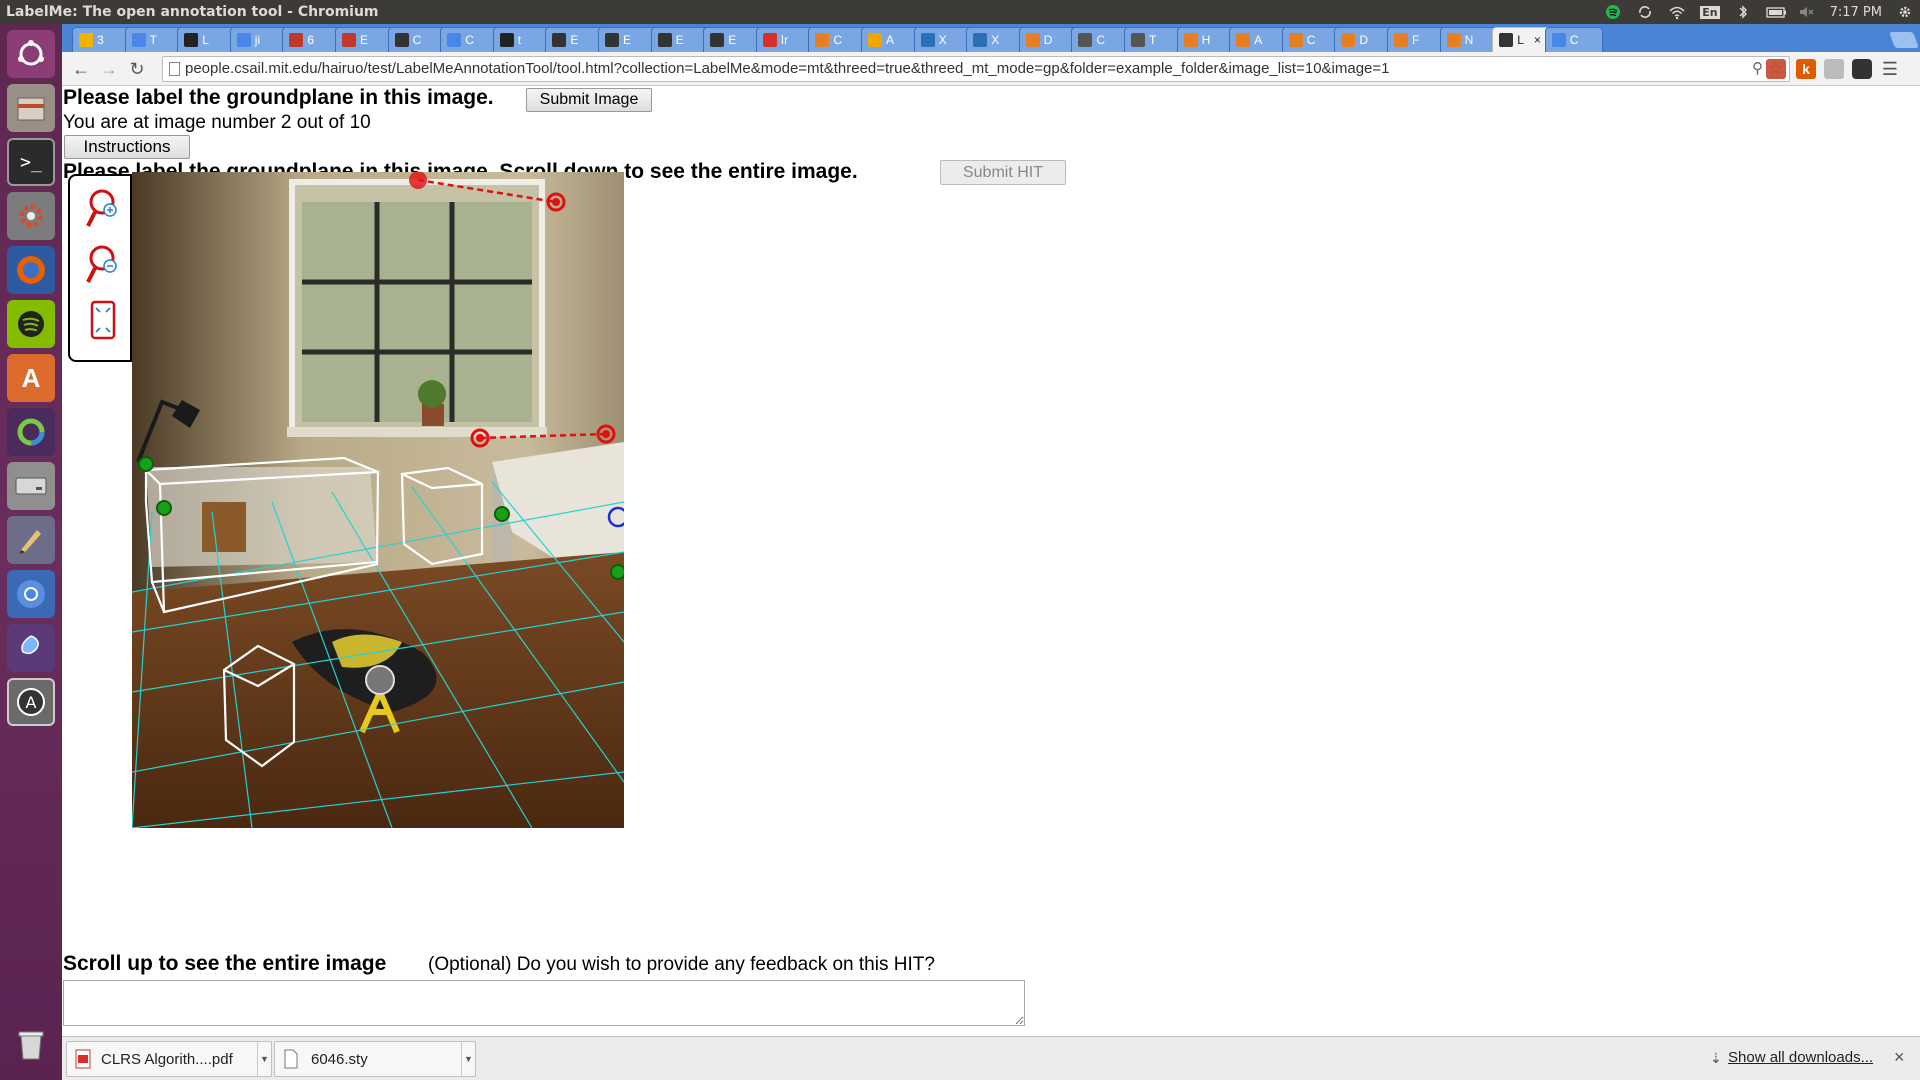 Image resolution: width=1920 pixels, height=1080 pixels. I want to click on battery-icon, so click(1775, 12).